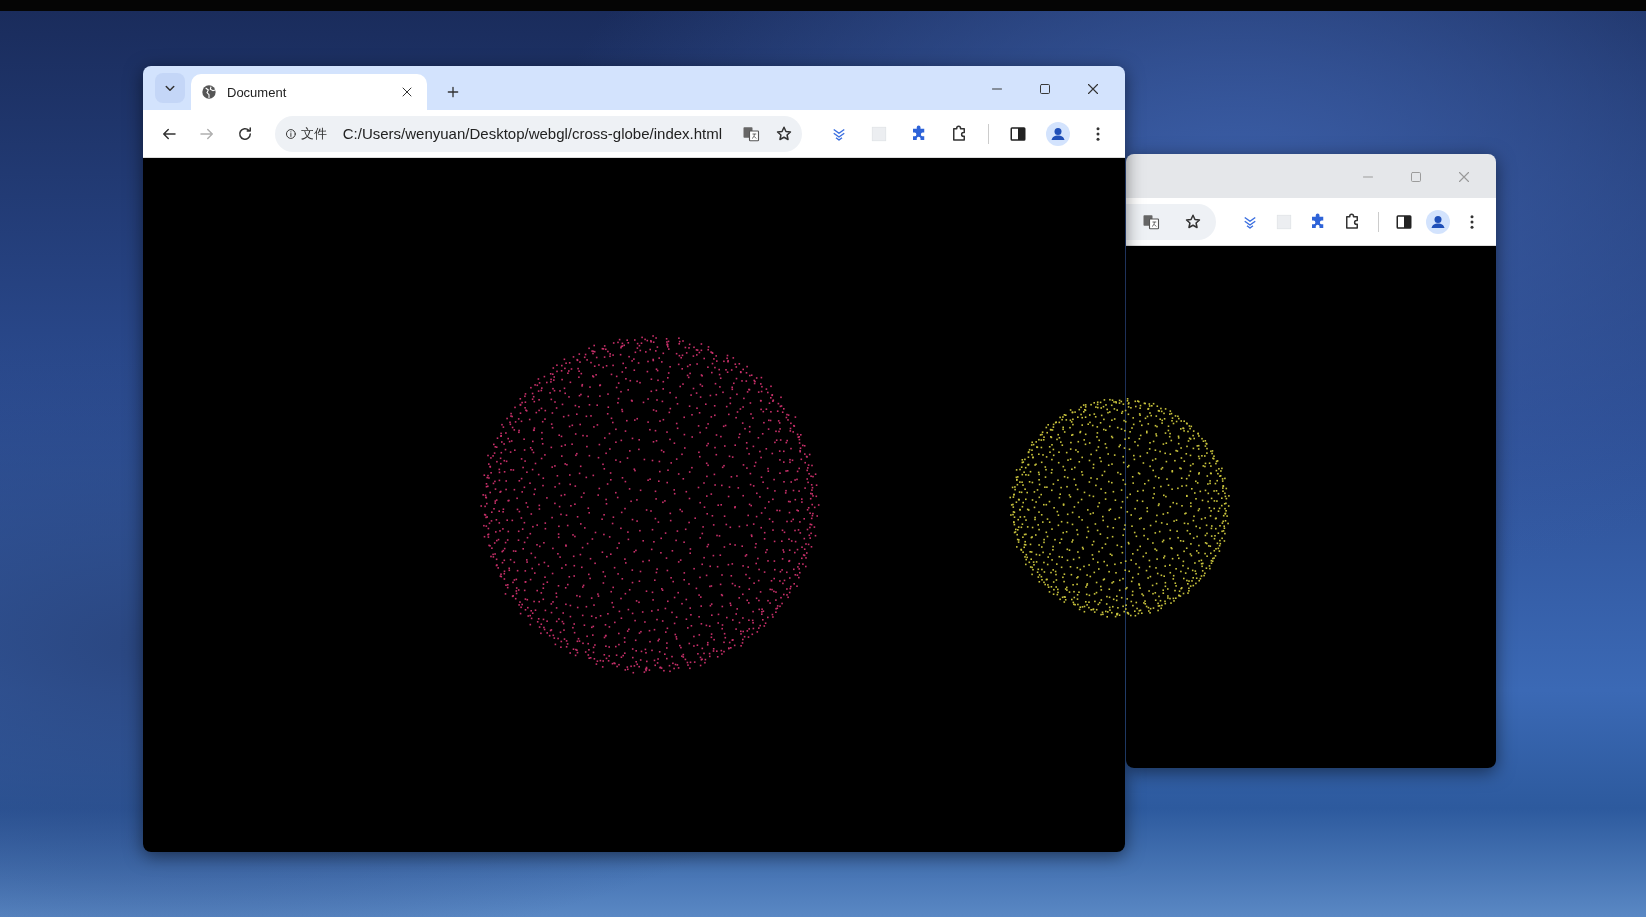 Image resolution: width=1646 pixels, height=917 pixels. I want to click on scheme-label: 文件, so click(314, 133).